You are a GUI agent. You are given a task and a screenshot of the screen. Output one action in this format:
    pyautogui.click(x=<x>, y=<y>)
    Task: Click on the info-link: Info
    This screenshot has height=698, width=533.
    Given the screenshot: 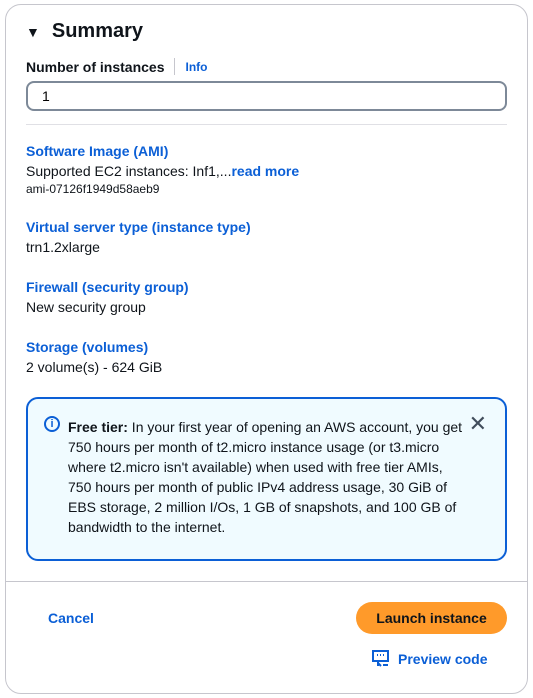 What is the action you would take?
    pyautogui.click(x=196, y=67)
    